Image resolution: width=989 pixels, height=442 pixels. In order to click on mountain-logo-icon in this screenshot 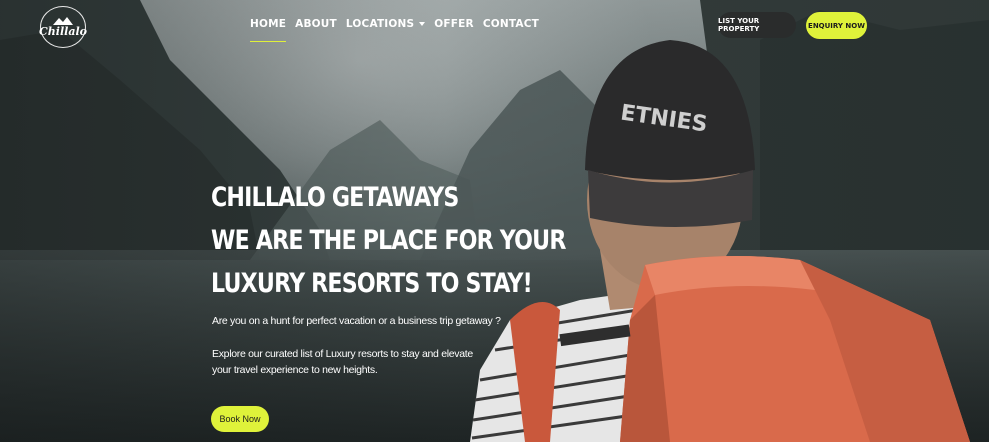, I will do `click(63, 21)`.